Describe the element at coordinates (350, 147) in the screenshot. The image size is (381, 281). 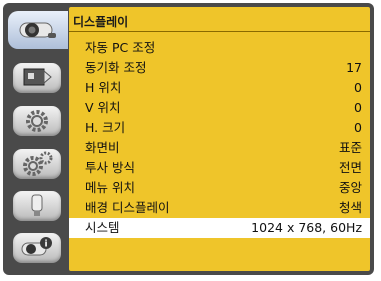
I see `menu-item-value: 표준` at that location.